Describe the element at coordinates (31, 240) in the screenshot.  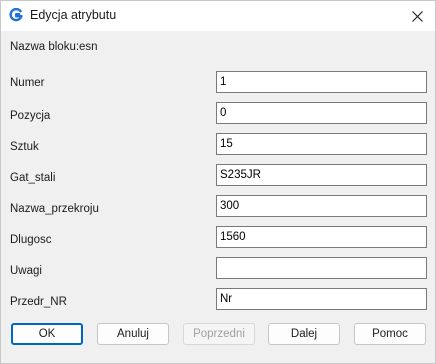
I see `label-dlugosc: Dlugosc` at that location.